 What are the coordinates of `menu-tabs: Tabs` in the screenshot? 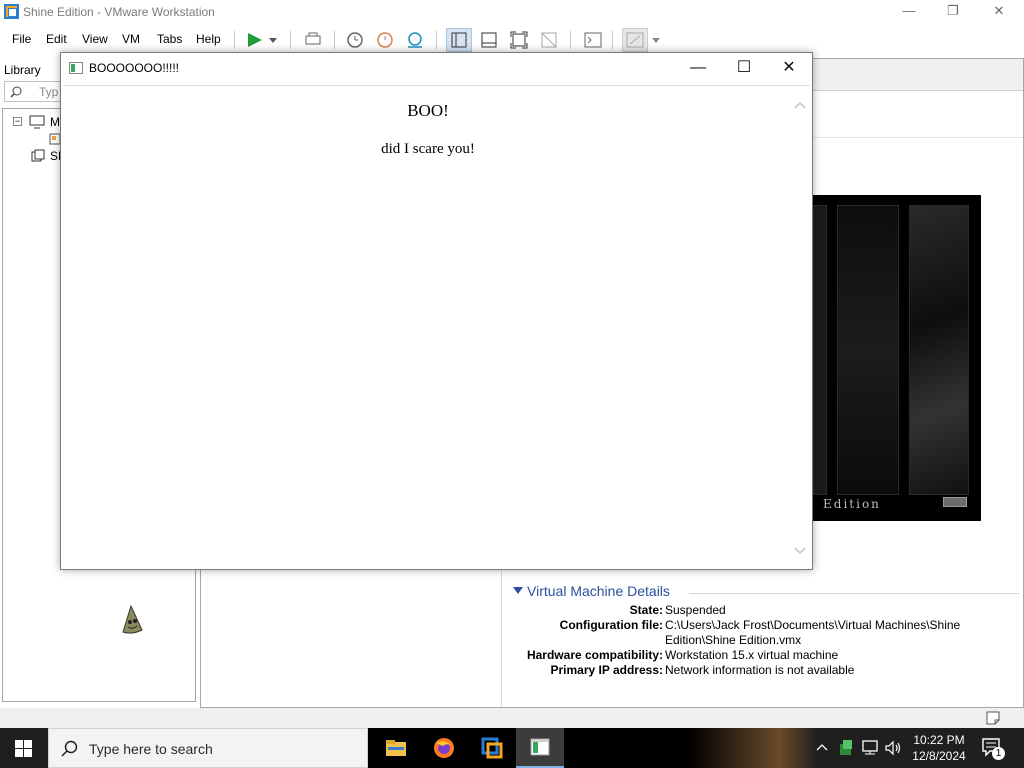 It's located at (169, 39).